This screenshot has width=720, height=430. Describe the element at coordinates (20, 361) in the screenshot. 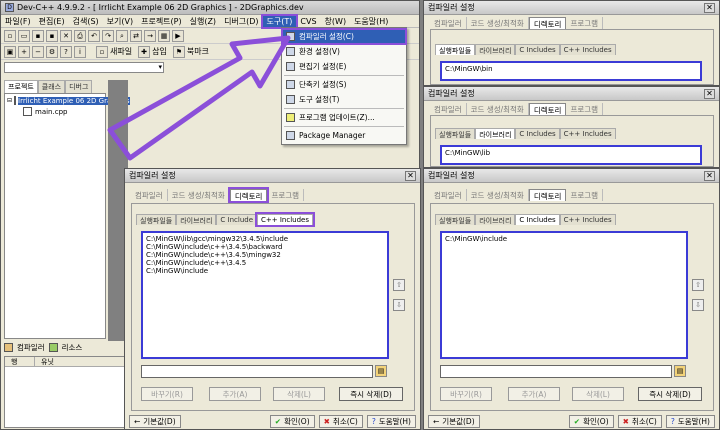

I see `col-line: 행` at that location.